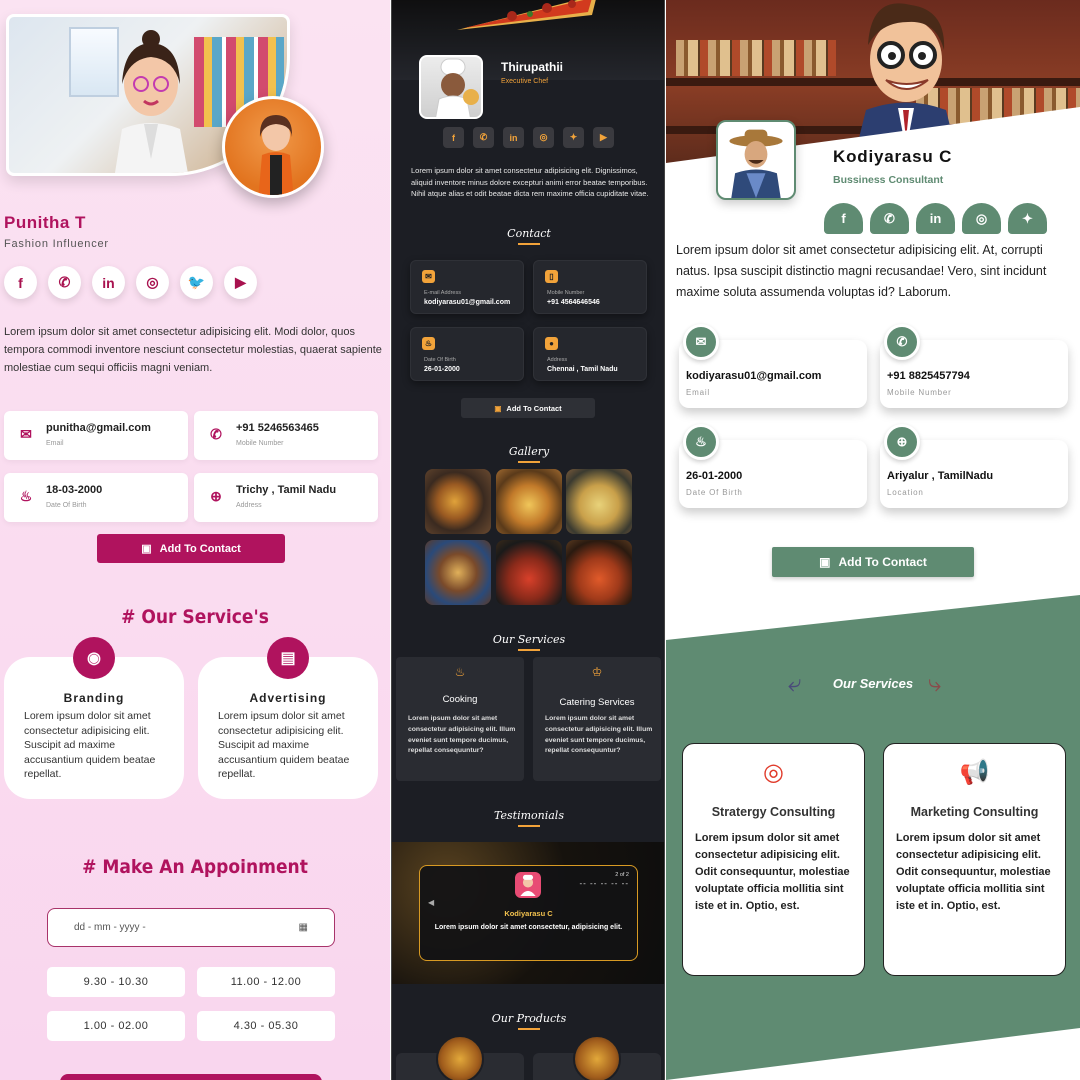 The image size is (1080, 1080). I want to click on megaphone-icon: ◉, so click(94, 658).